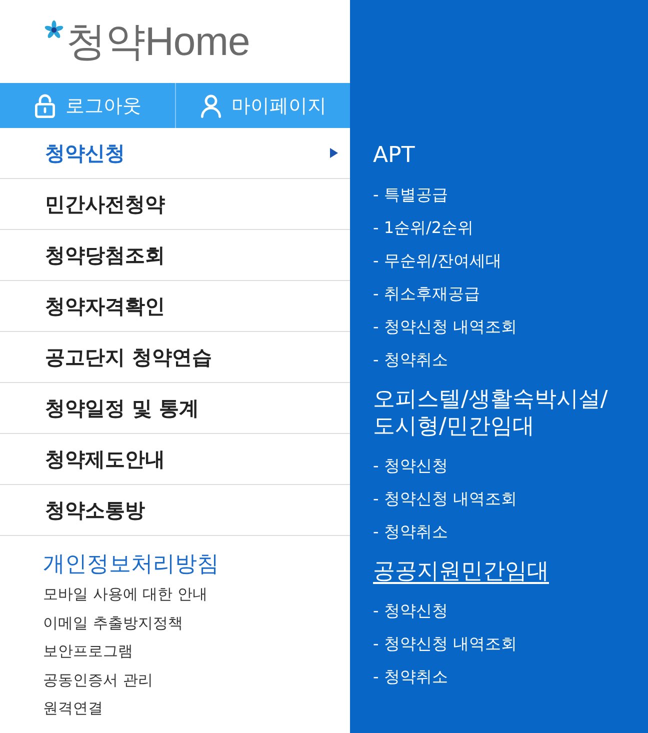 This screenshot has width=648, height=733. What do you see at coordinates (461, 571) in the screenshot?
I see `submenu-heading: 공공지원민간임대` at bounding box center [461, 571].